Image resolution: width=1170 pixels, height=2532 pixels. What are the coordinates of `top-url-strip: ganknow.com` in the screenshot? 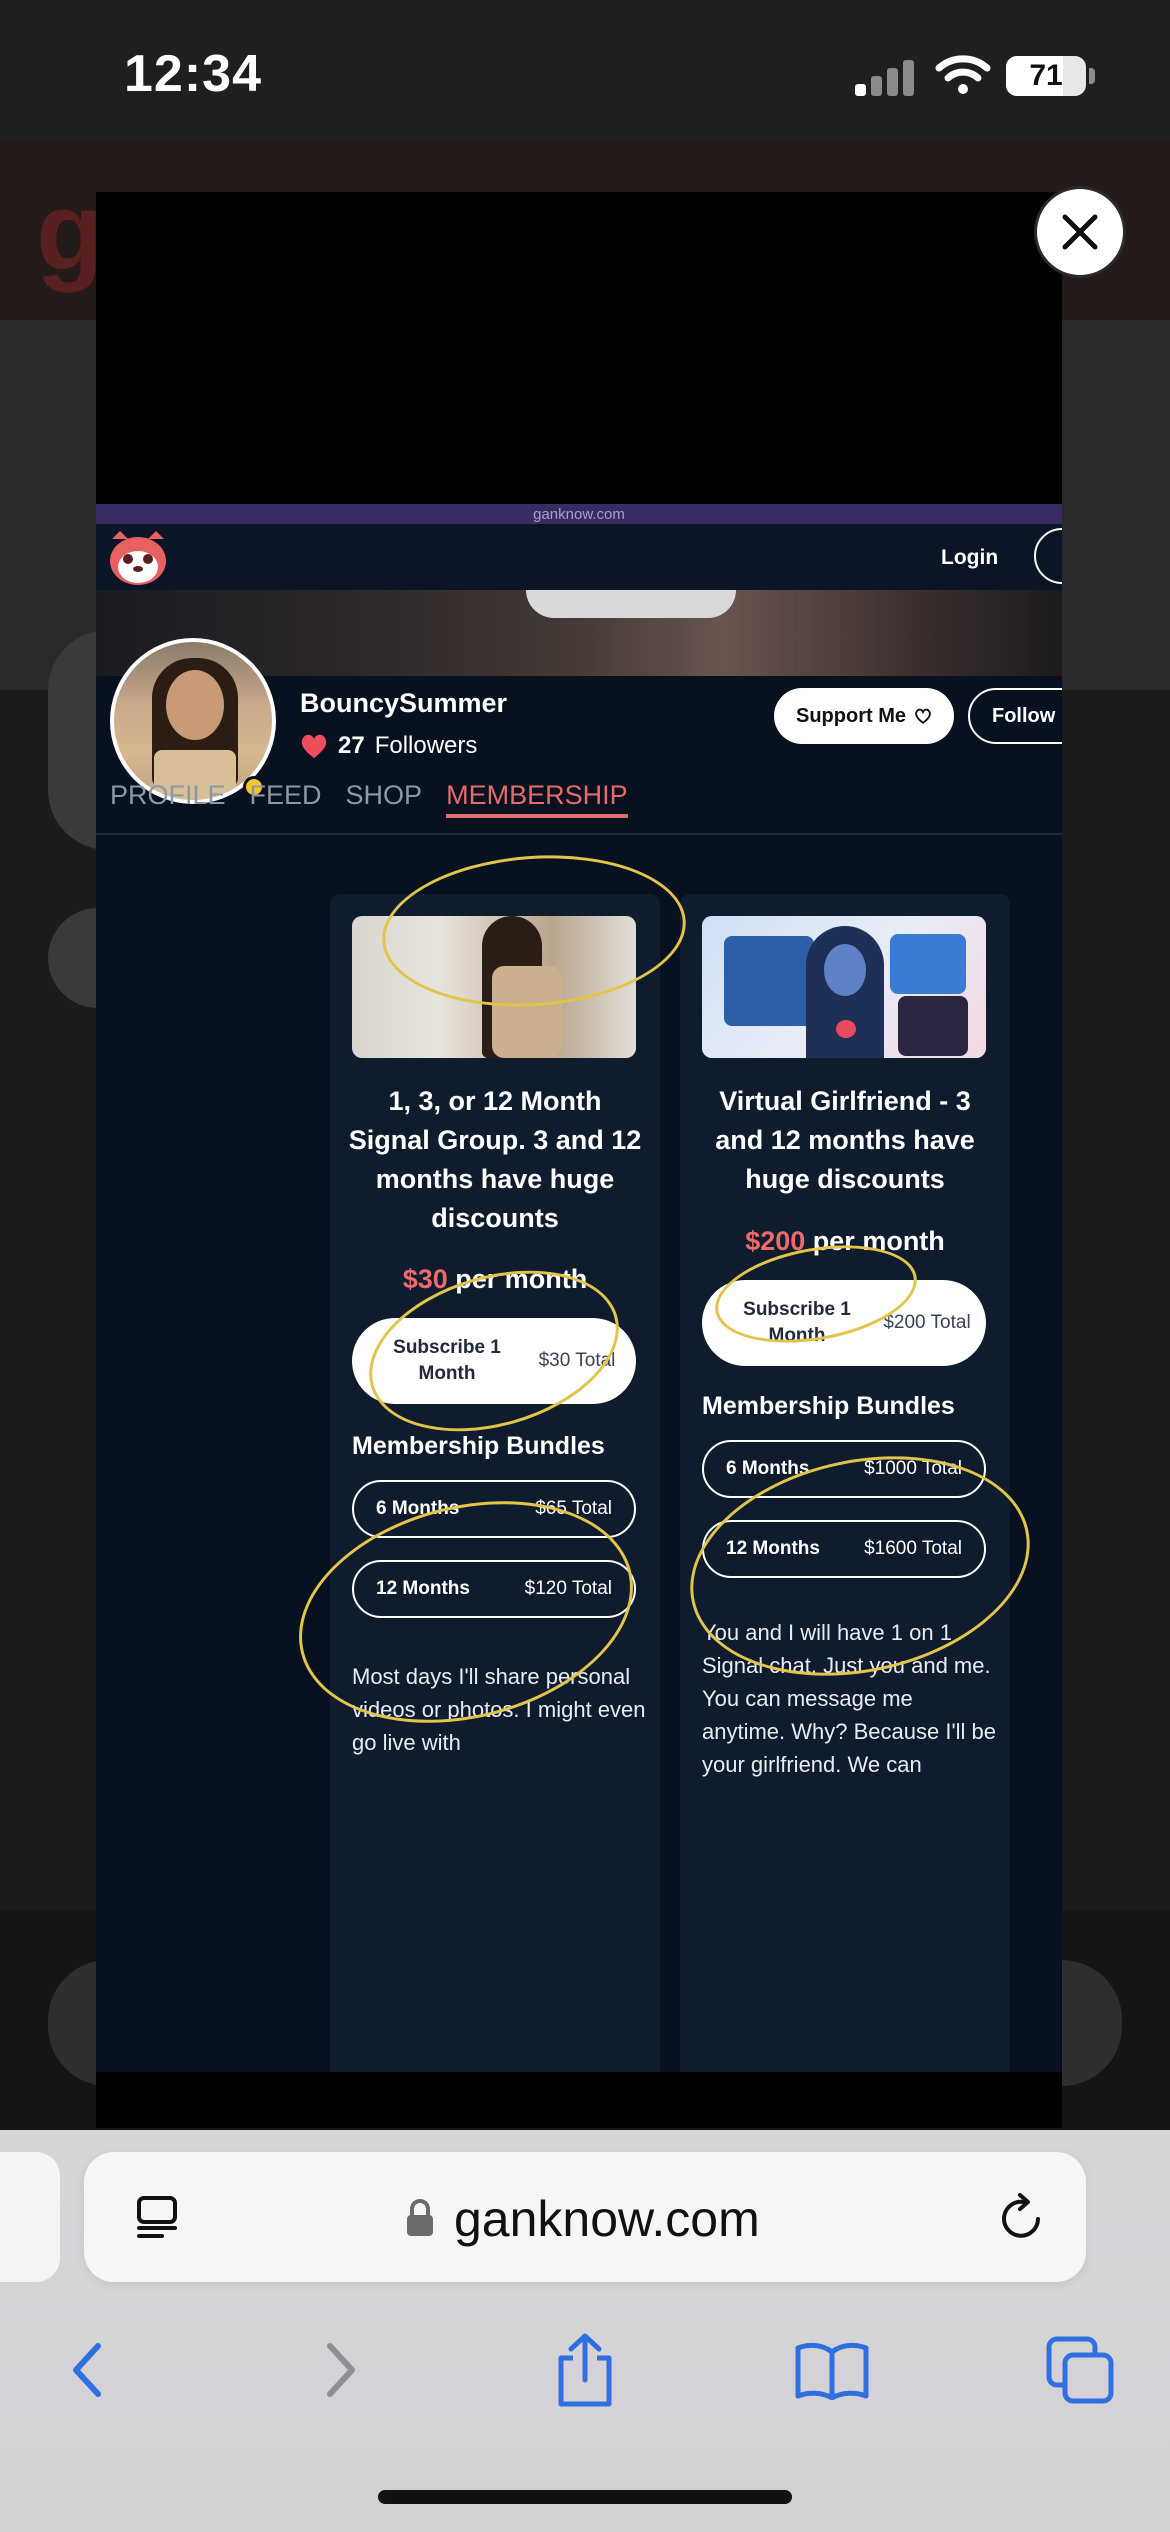 It's located at (579, 514).